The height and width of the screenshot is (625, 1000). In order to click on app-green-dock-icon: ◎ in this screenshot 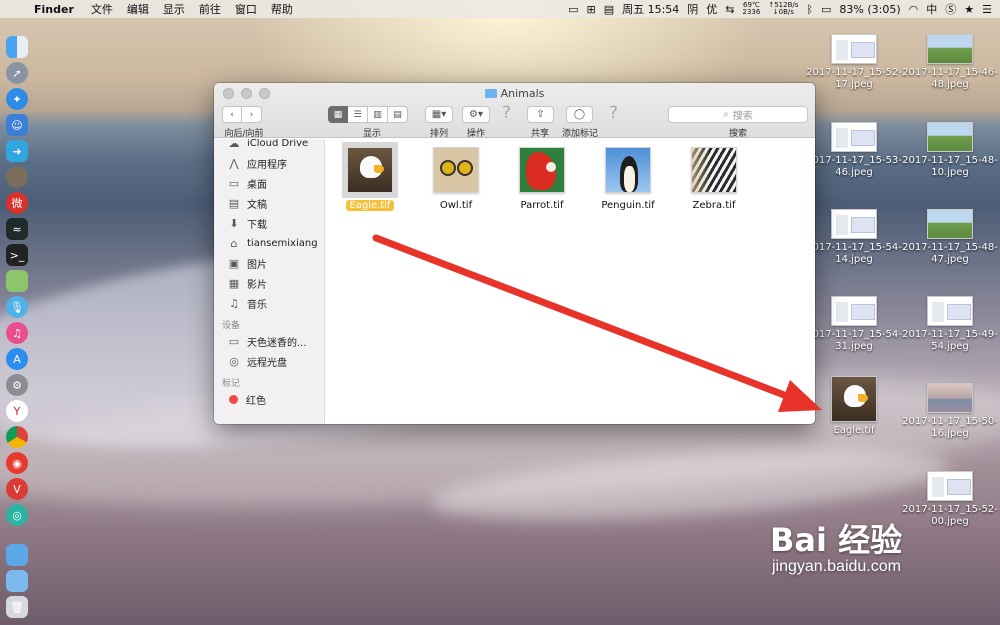, I will do `click(17, 515)`.